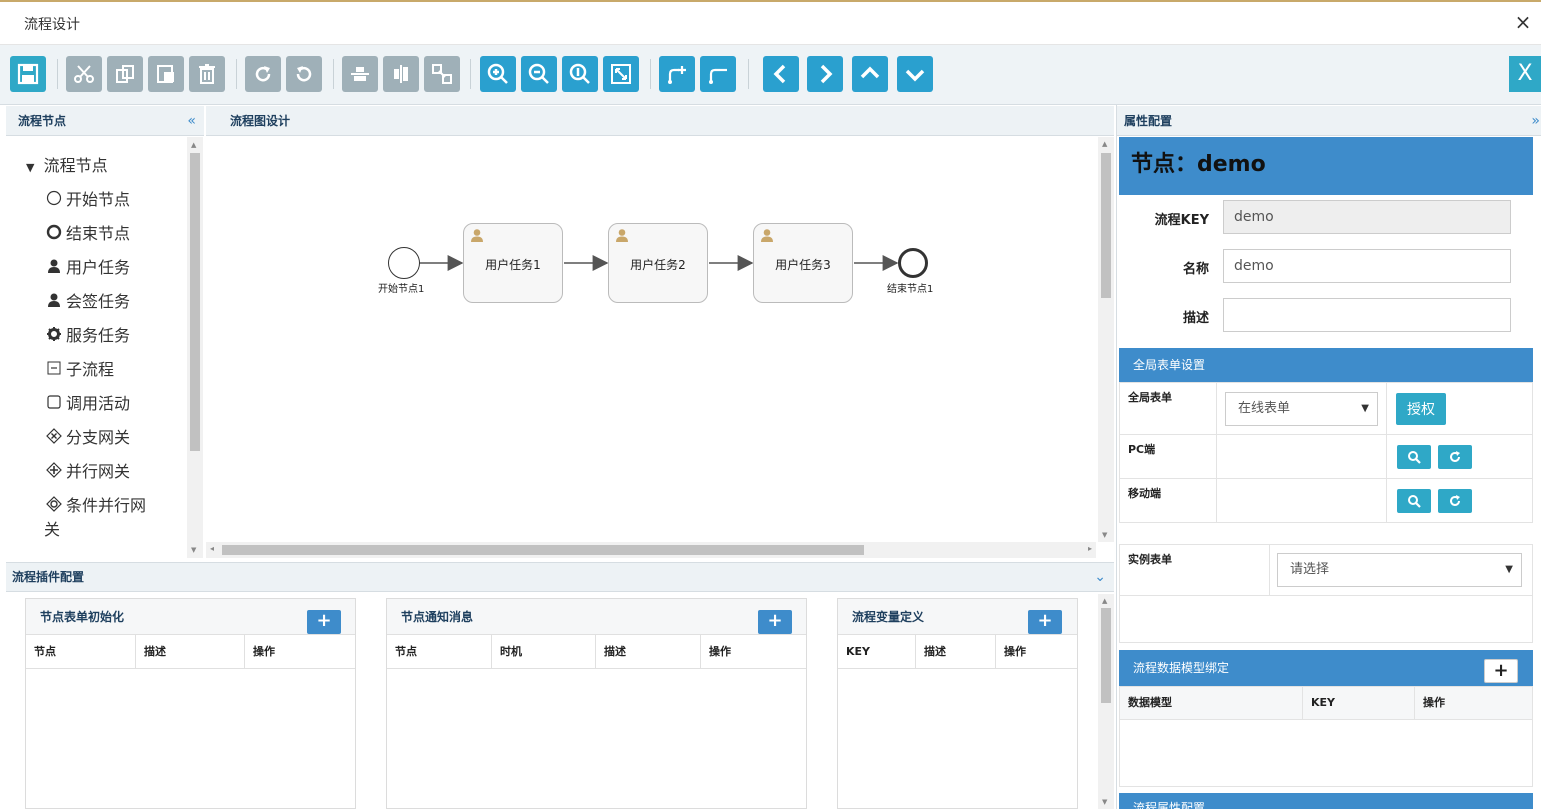 Image resolution: width=1541 pixels, height=809 pixels. I want to click on tree-root-label: 流程节点, so click(75, 165).